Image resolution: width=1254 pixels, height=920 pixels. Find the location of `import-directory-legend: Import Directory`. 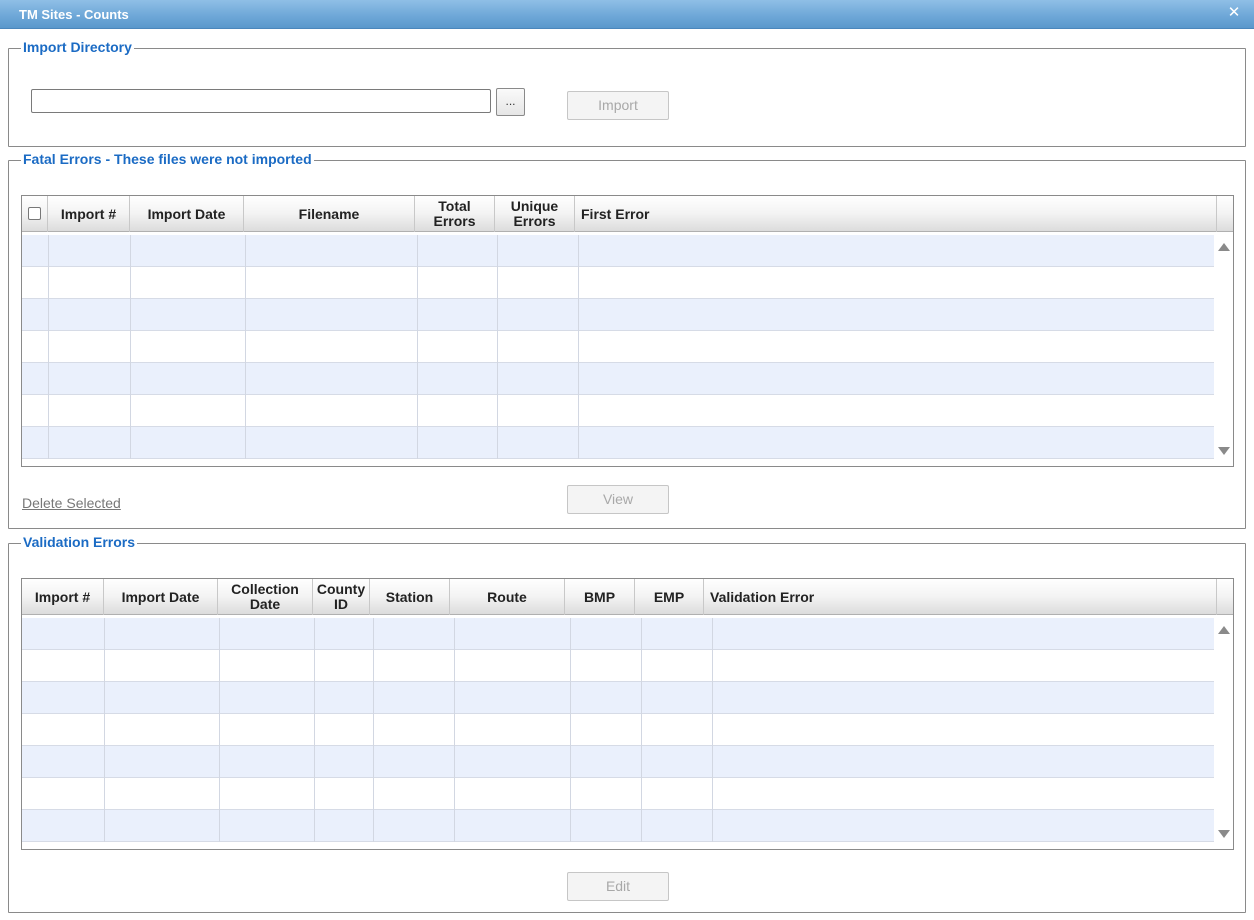

import-directory-legend: Import Directory is located at coordinates (77, 47).